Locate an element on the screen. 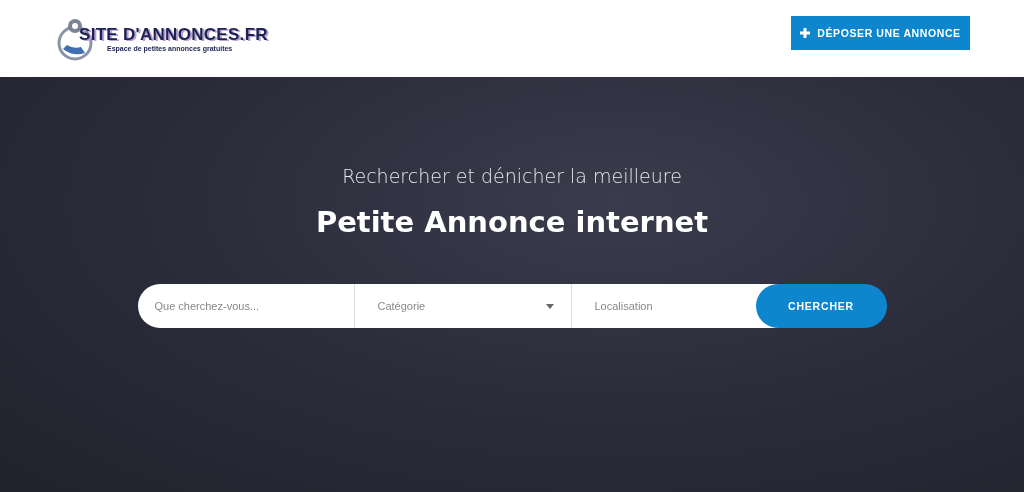 This screenshot has width=1024, height=492. hero-title: Petite Annonce internet is located at coordinates (512, 222).